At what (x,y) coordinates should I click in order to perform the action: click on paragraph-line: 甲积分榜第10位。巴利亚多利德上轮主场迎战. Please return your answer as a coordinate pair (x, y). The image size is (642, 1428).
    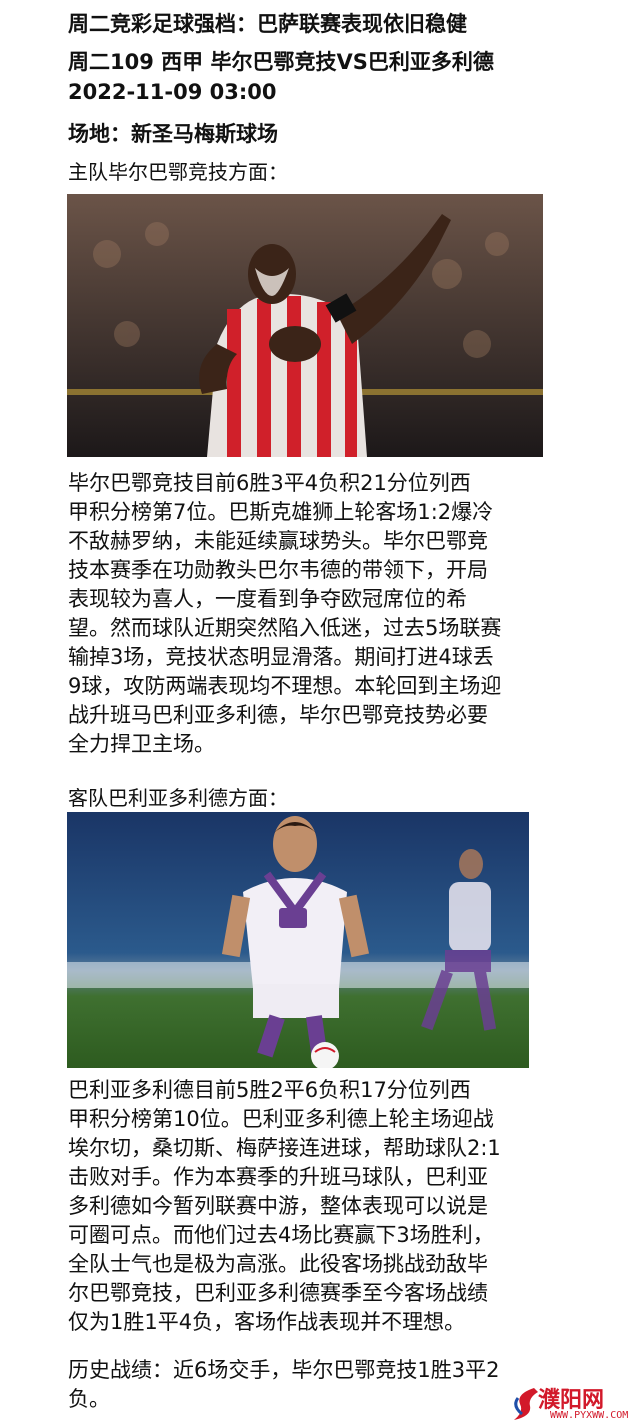
    Looking at the image, I should click on (281, 1119).